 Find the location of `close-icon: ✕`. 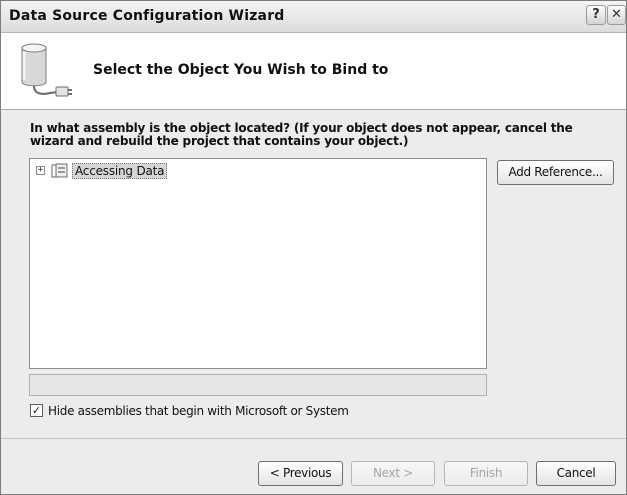

close-icon: ✕ is located at coordinates (616, 14).